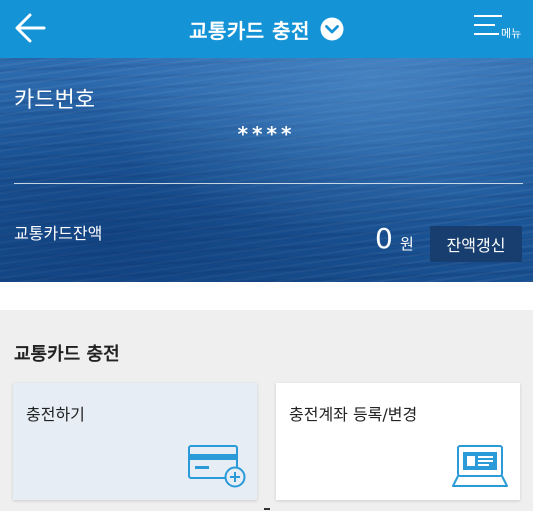 The height and width of the screenshot is (511, 533). Describe the element at coordinates (384, 238) in the screenshot. I see `balance-value: 0` at that location.